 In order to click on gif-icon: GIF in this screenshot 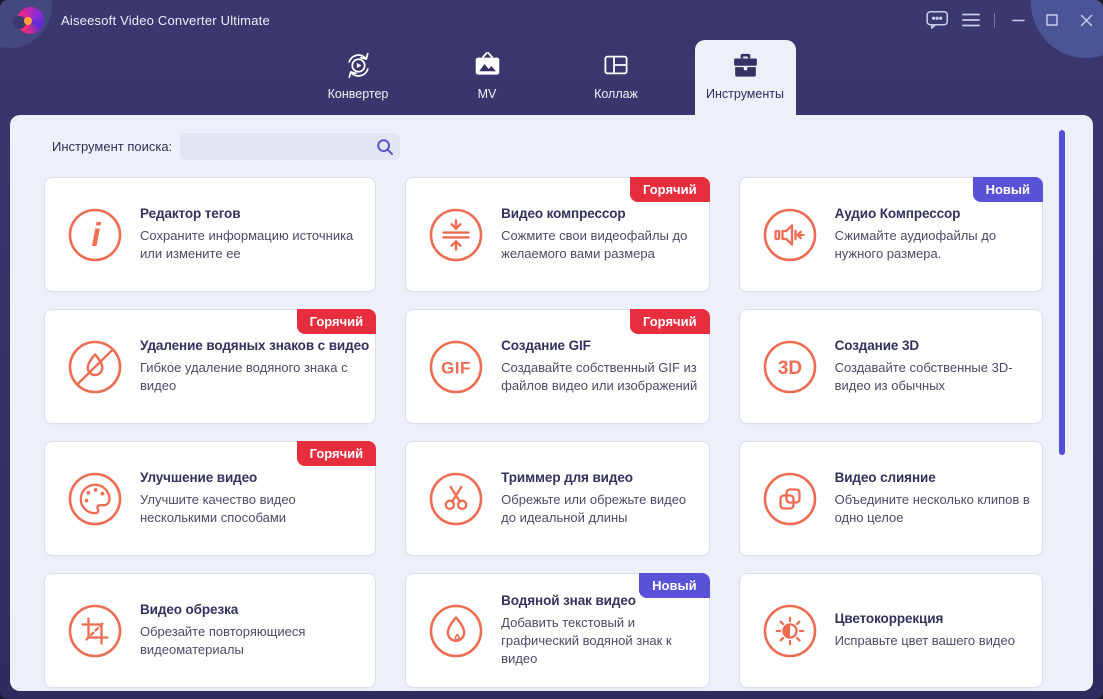, I will do `click(456, 367)`.